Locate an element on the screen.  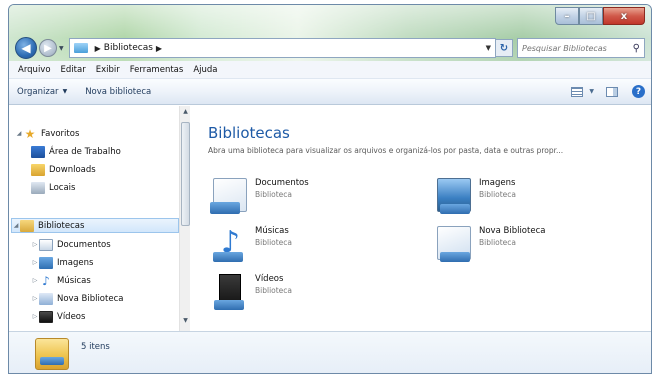
nav-item-nova-biblioteca: ▷ Nova Biblioteca is located at coordinates (77, 298).